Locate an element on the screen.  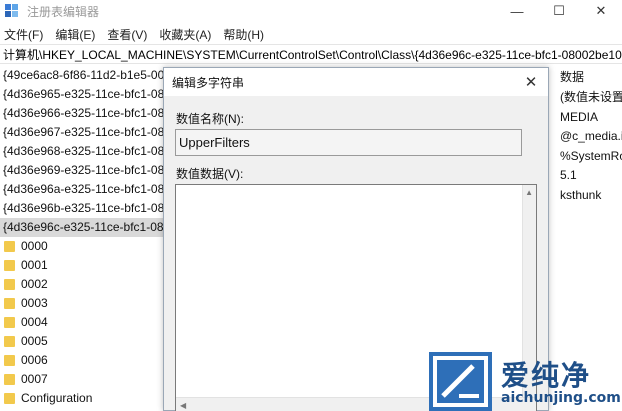
maximize-button: ☐ is located at coordinates (559, 11).